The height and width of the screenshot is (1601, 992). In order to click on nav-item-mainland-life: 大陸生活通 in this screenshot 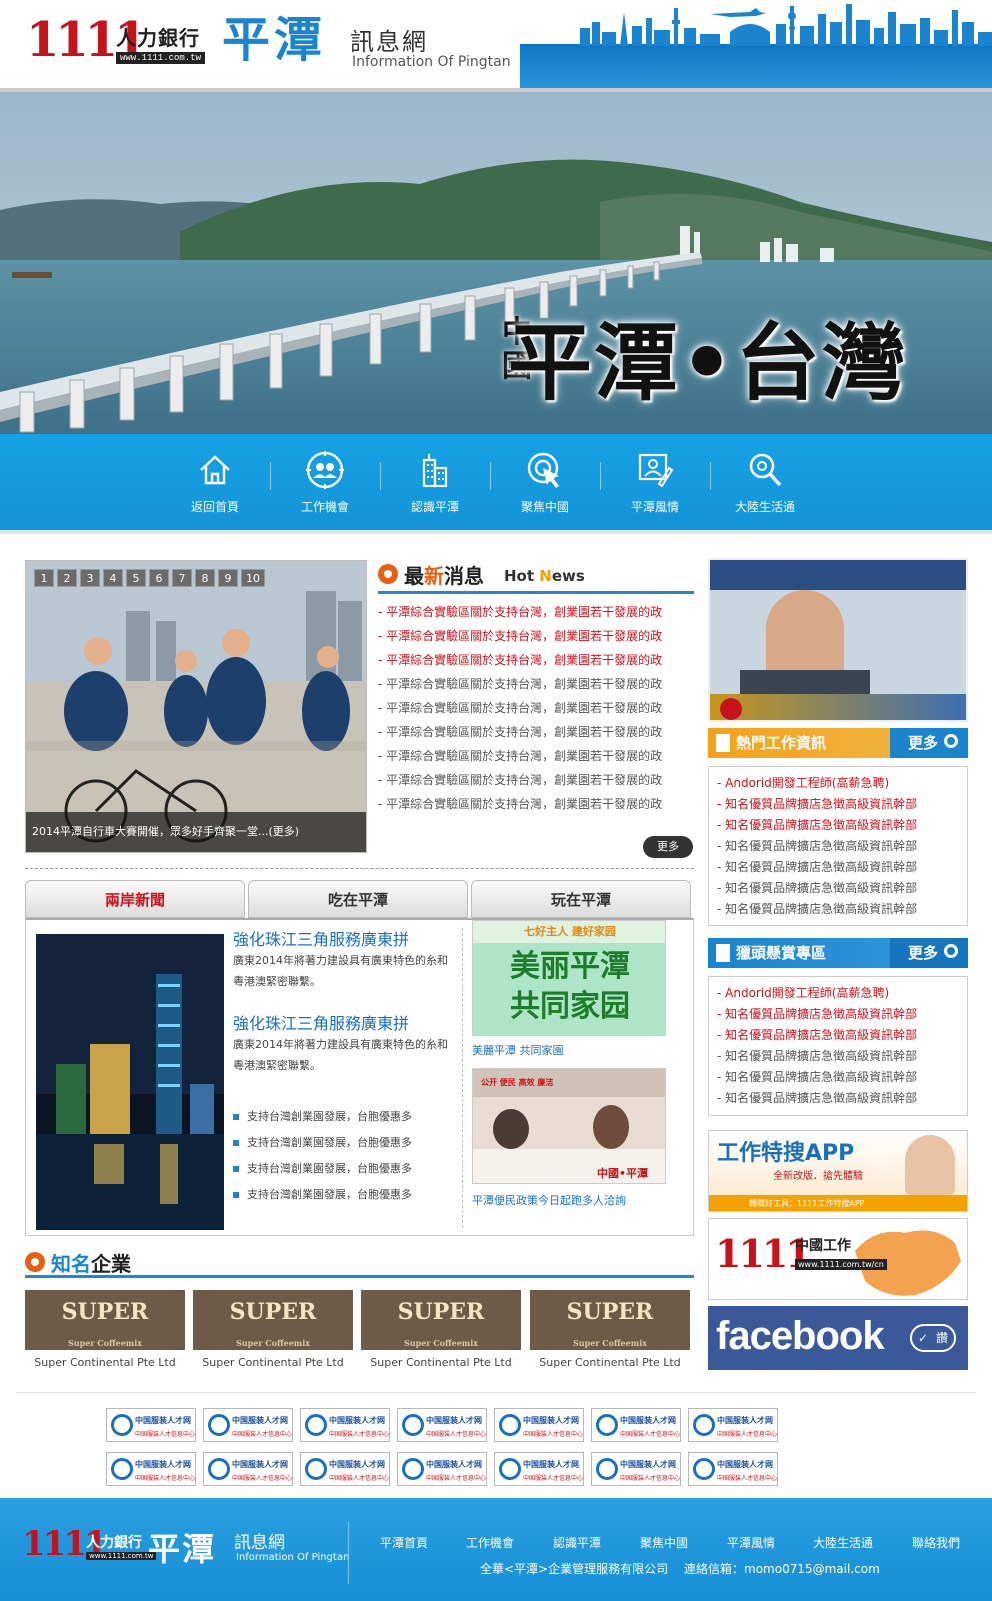, I will do `click(765, 482)`.